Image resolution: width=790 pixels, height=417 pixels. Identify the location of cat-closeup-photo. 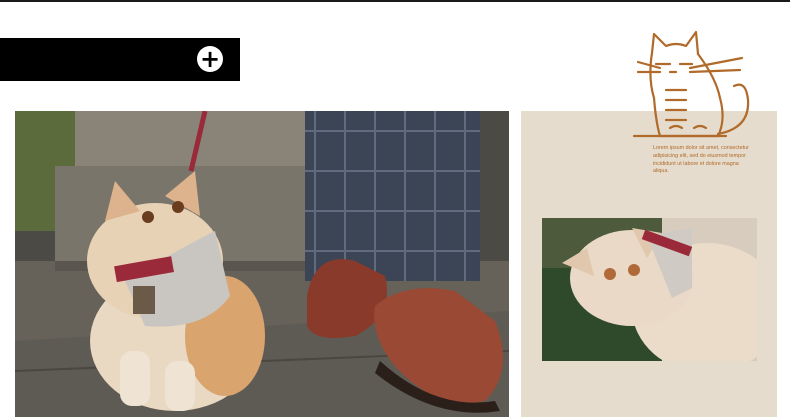
(649, 289).